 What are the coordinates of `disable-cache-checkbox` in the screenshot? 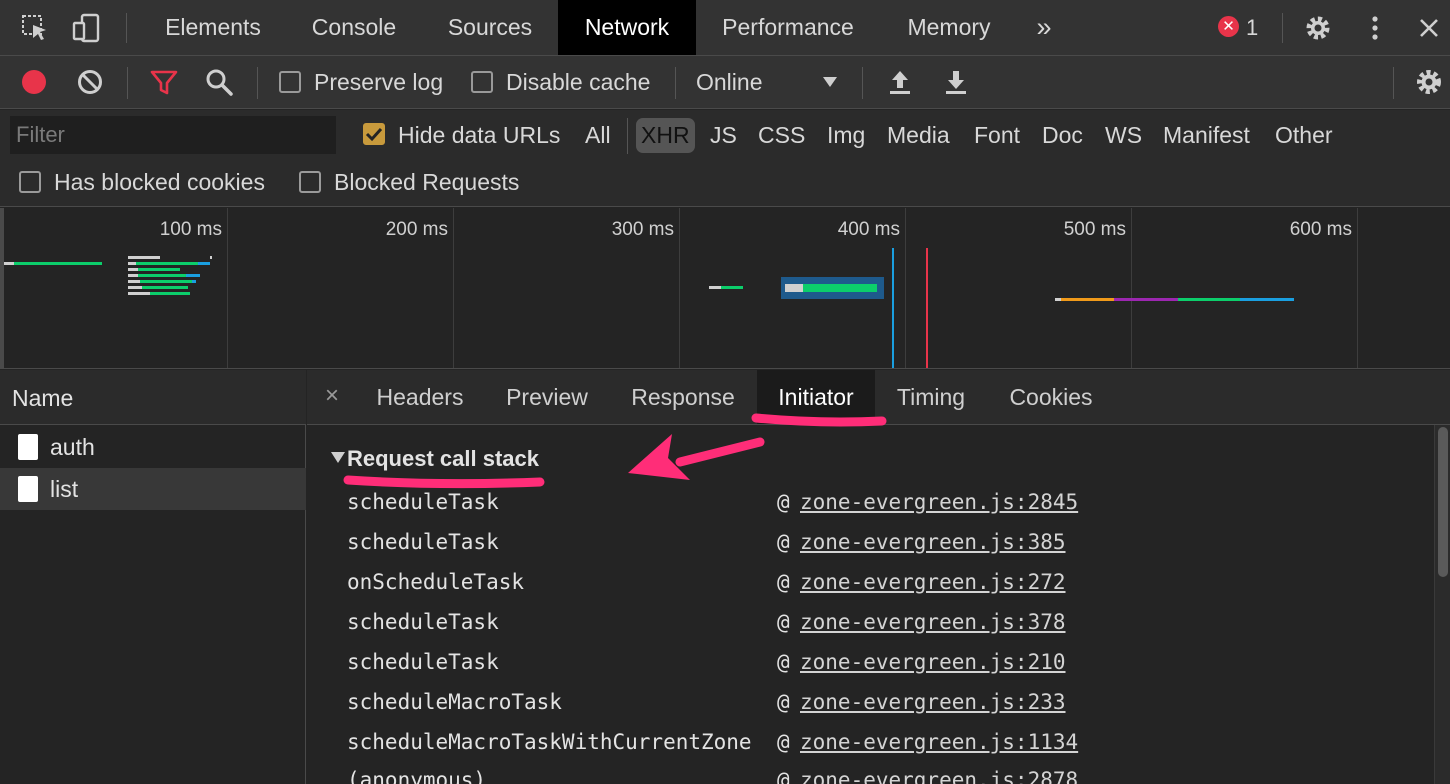 It's located at (482, 82).